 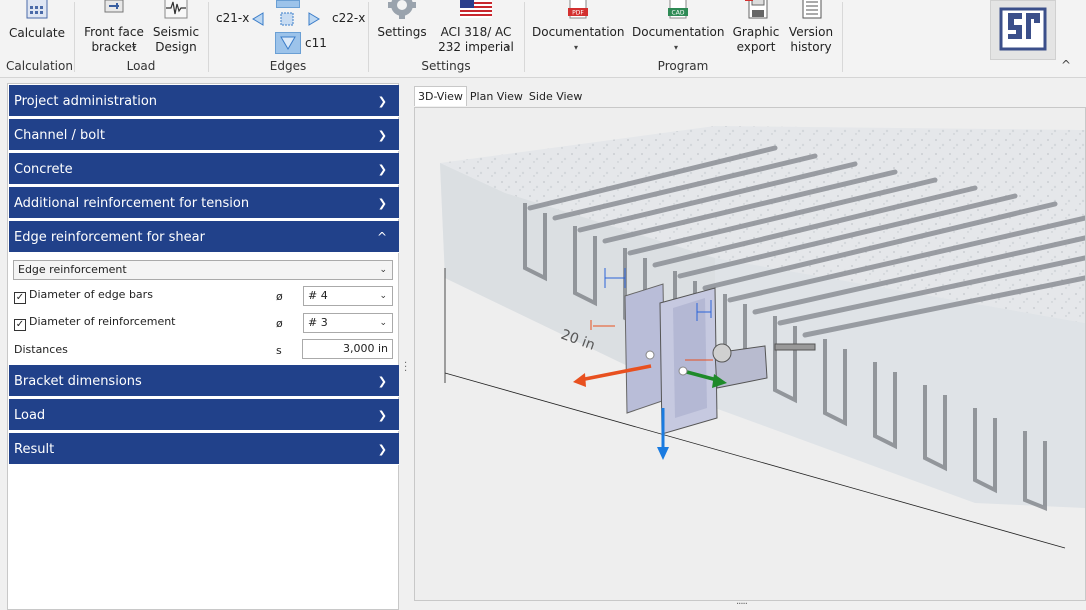 I want to click on graphic-export-button: Graphic export, so click(x=756, y=27).